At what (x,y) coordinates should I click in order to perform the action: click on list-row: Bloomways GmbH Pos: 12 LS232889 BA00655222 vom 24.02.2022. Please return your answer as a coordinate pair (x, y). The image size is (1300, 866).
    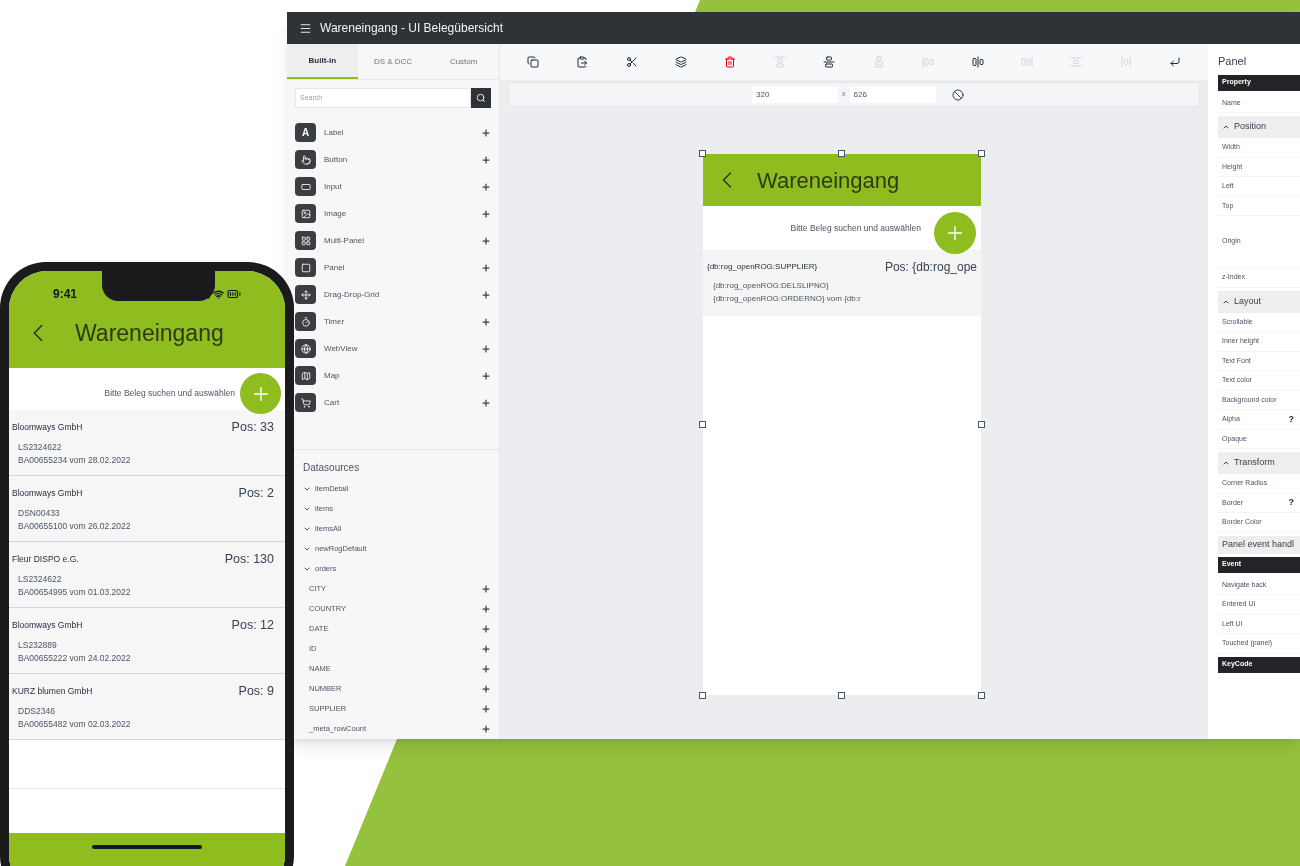
    Looking at the image, I should click on (147, 641).